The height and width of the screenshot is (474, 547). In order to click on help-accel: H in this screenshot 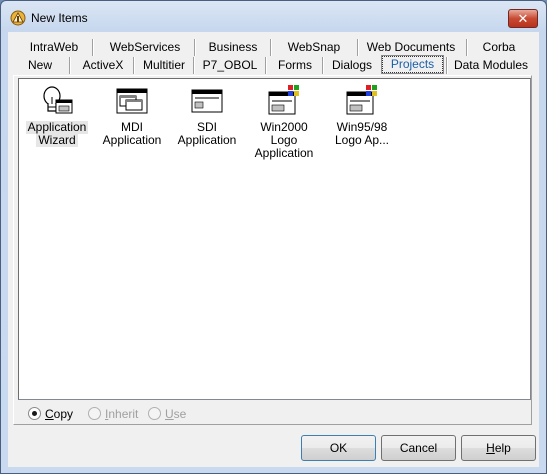, I will do `click(490, 448)`.